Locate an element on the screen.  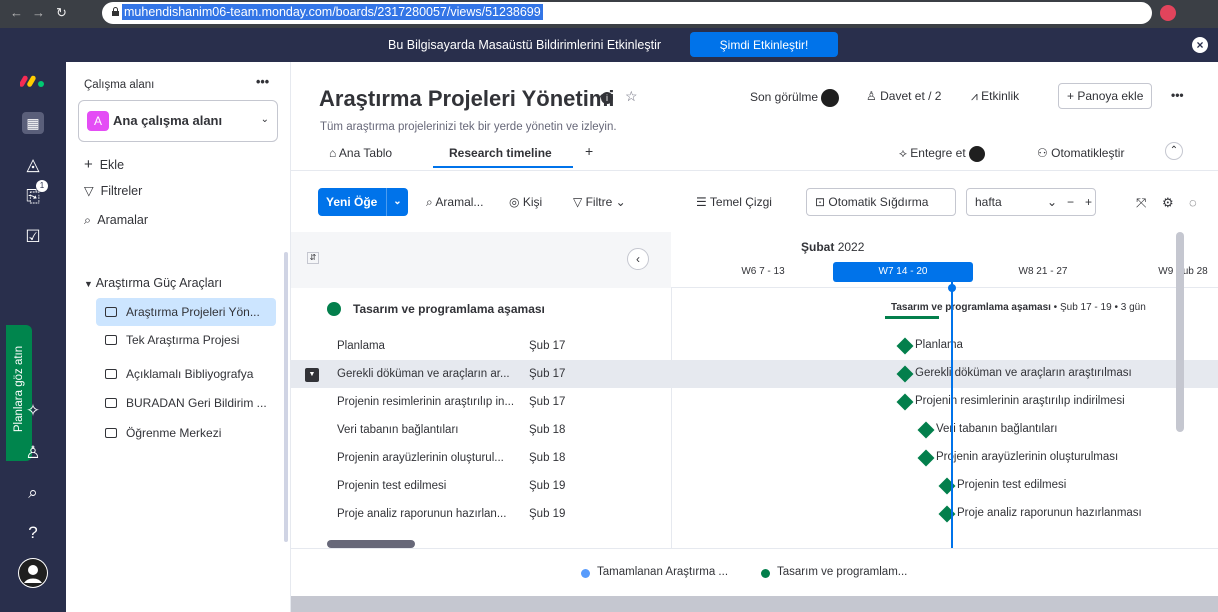
my-work-icon: ☑ is located at coordinates (33, 237).